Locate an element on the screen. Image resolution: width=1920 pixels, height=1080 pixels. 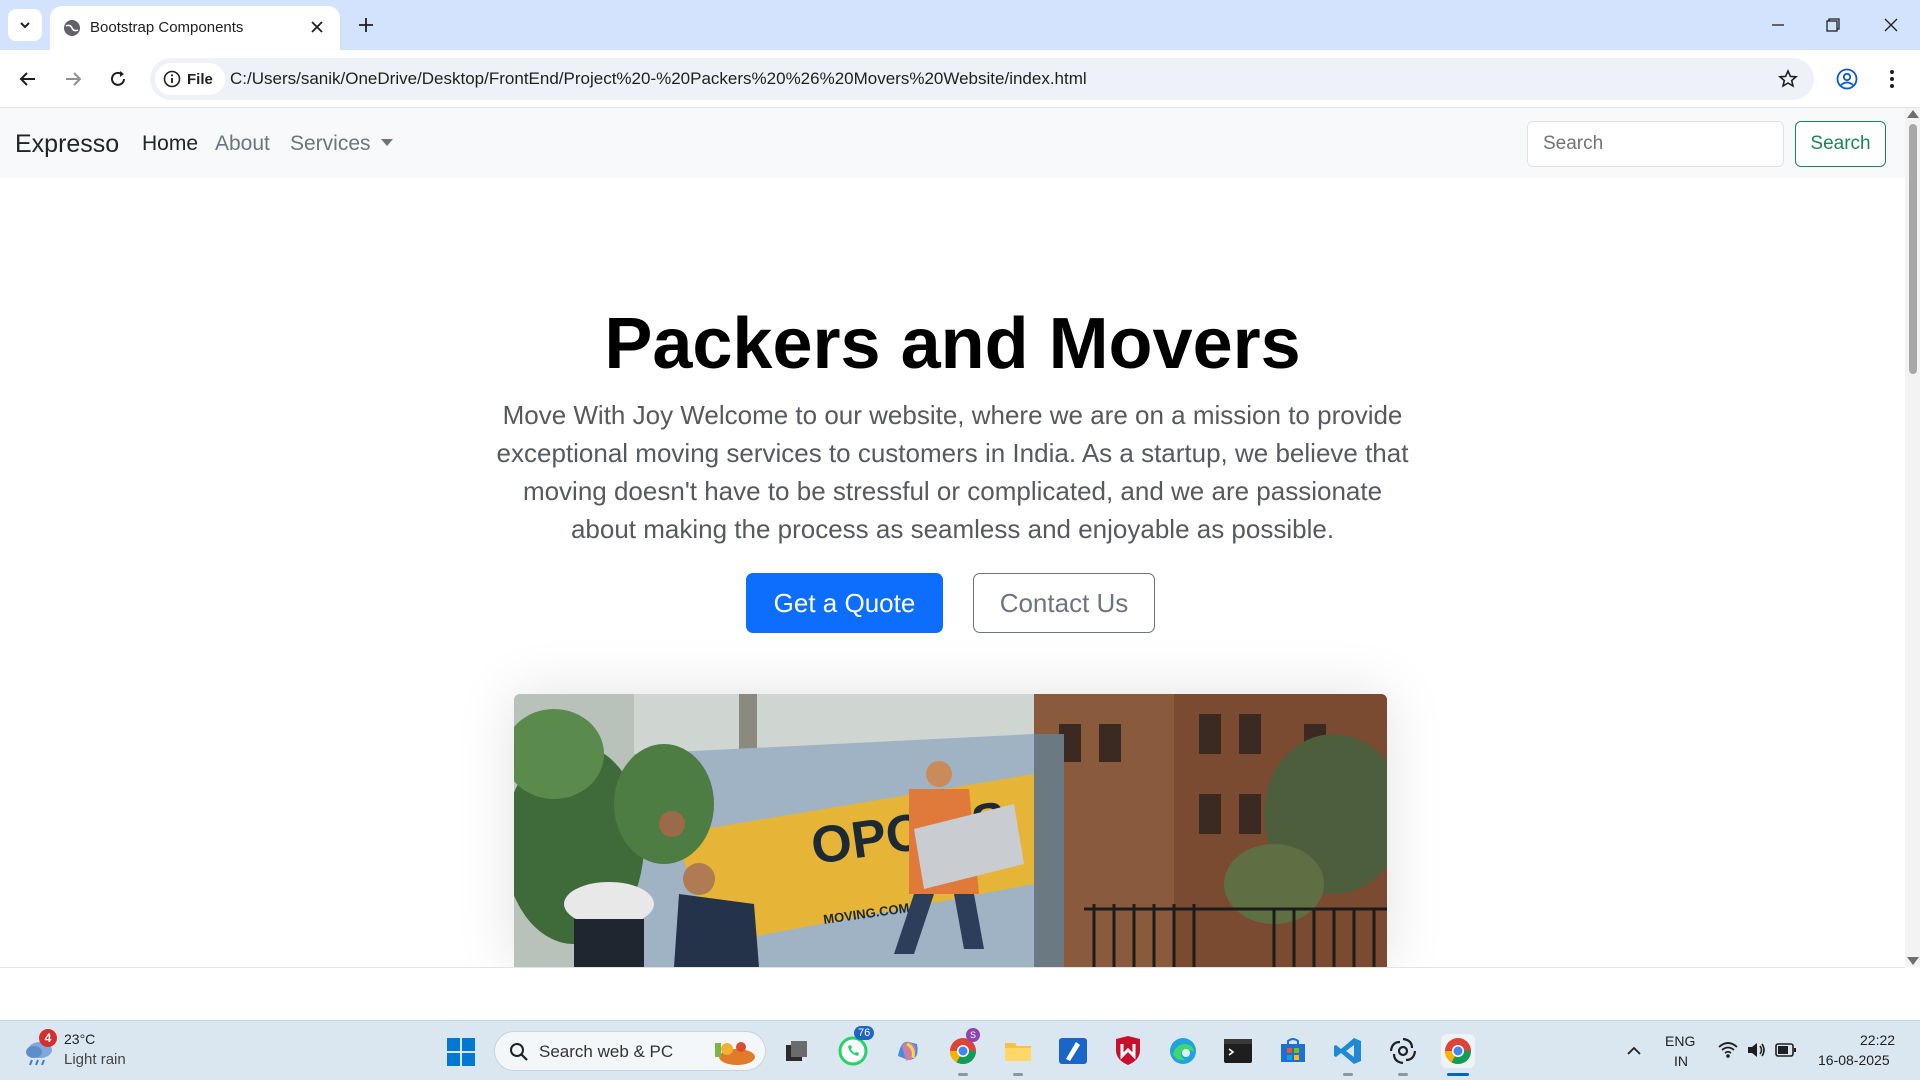
task-view-icon is located at coordinates (796, 1051).